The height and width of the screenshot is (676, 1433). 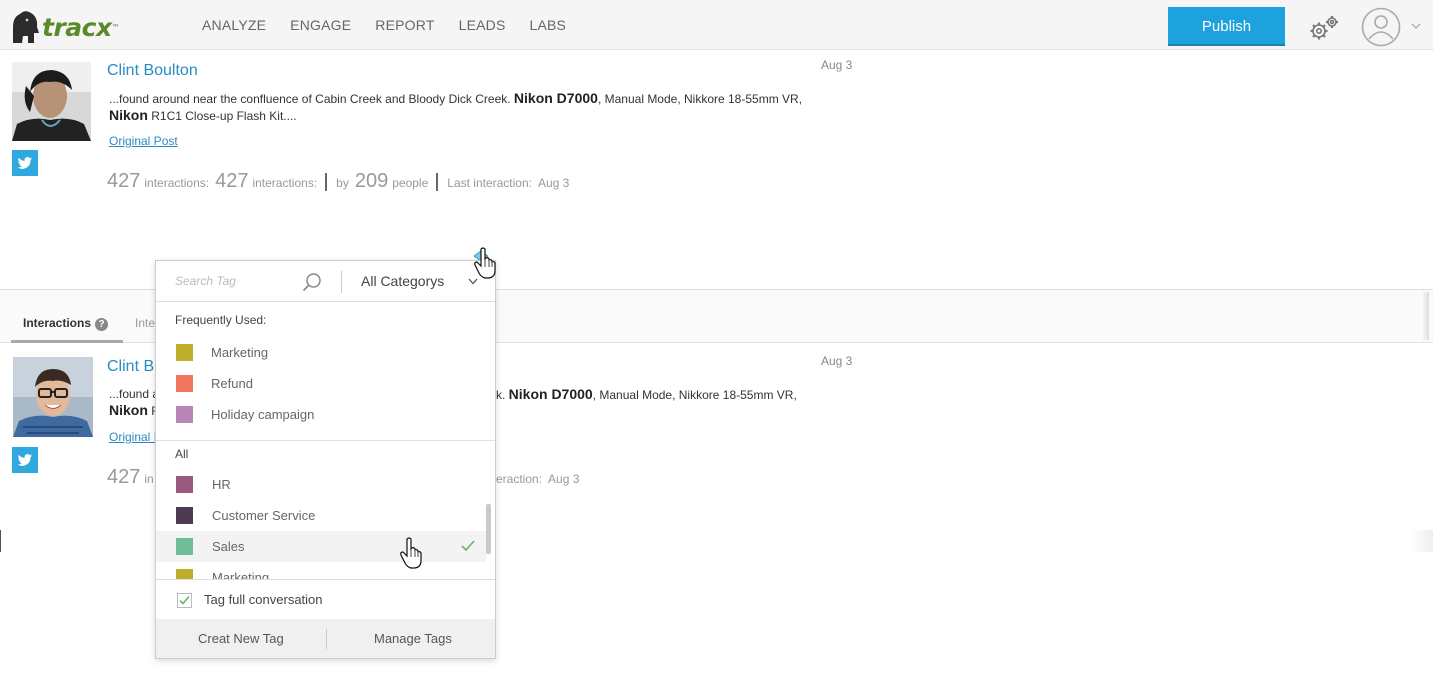 I want to click on tab-interactions: Interactions?, so click(x=67, y=329).